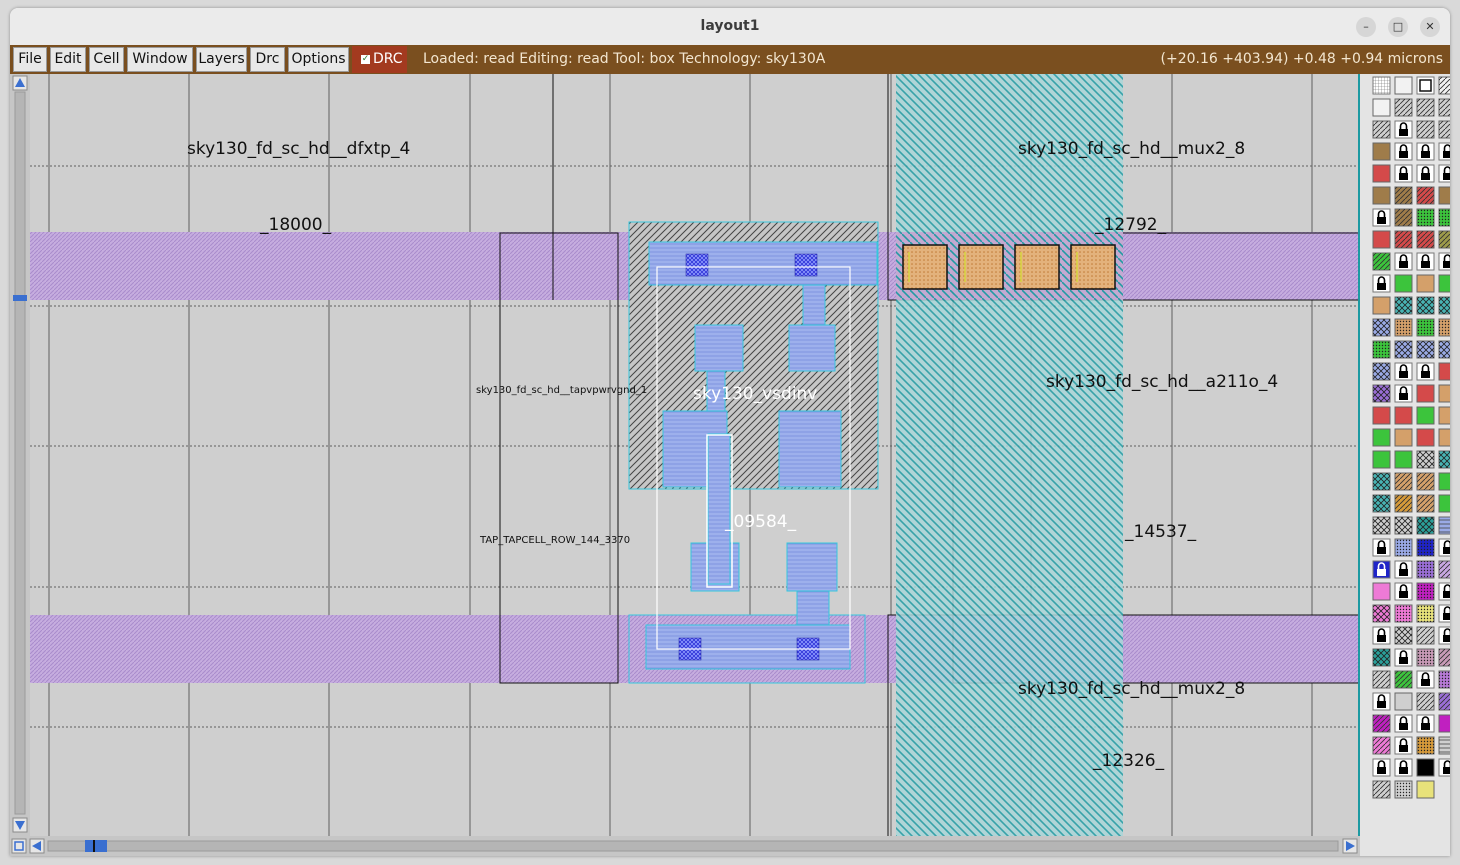  What do you see at coordinates (1425, 789) in the screenshot?
I see `layer-swatch-yellow-solid` at bounding box center [1425, 789].